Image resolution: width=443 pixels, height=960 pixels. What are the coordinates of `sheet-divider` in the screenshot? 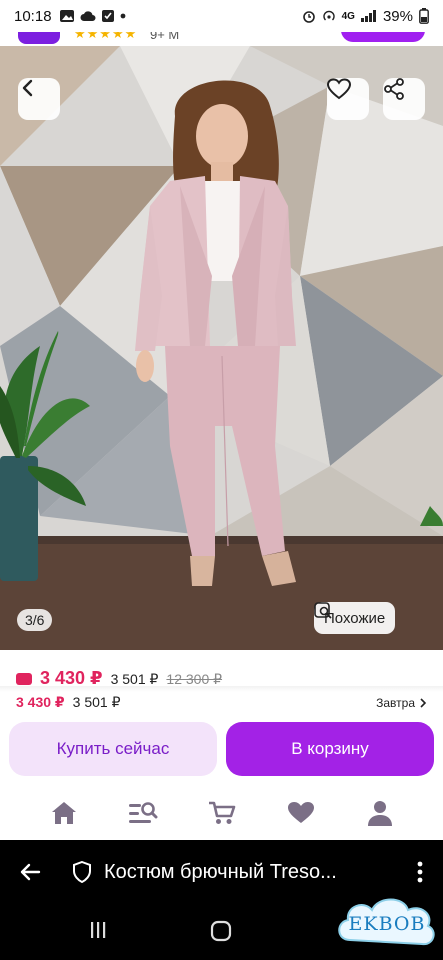 It's located at (221, 689).